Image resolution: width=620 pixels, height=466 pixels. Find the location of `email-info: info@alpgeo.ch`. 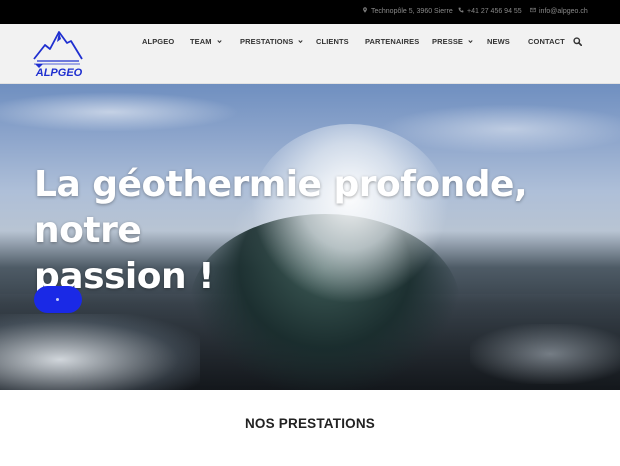

email-info: info@alpgeo.ch is located at coordinates (559, 12).